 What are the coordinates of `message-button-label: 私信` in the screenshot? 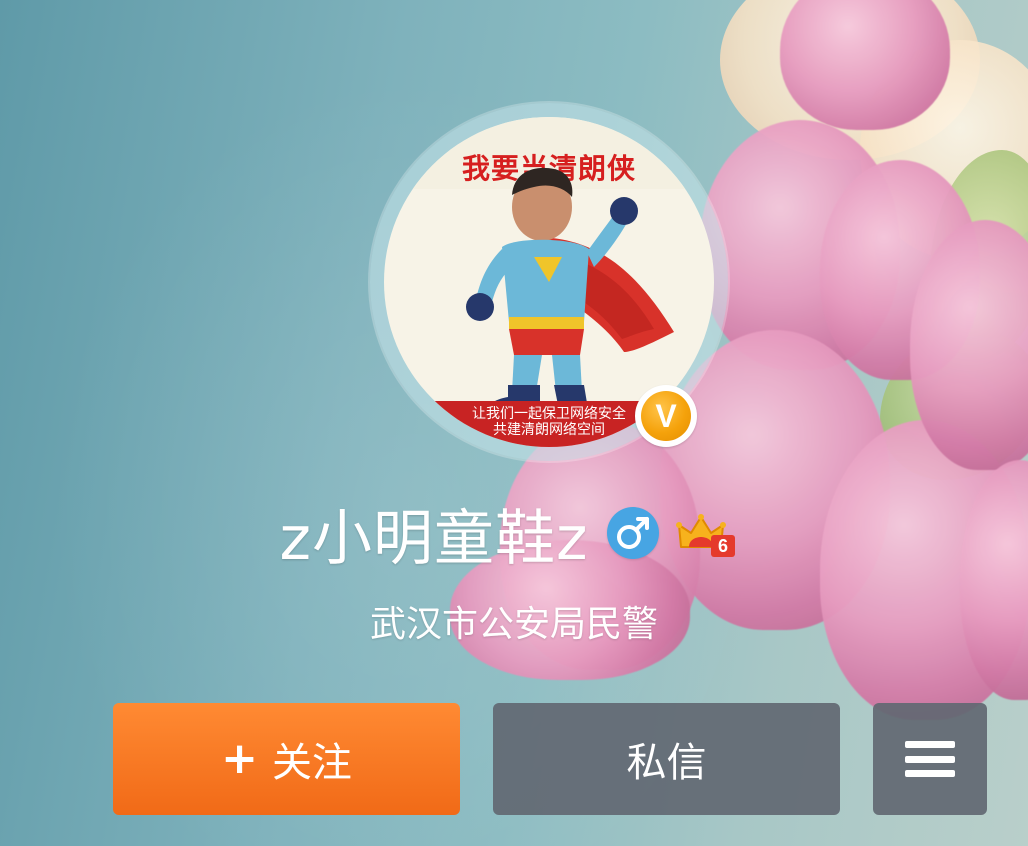 It's located at (666, 763).